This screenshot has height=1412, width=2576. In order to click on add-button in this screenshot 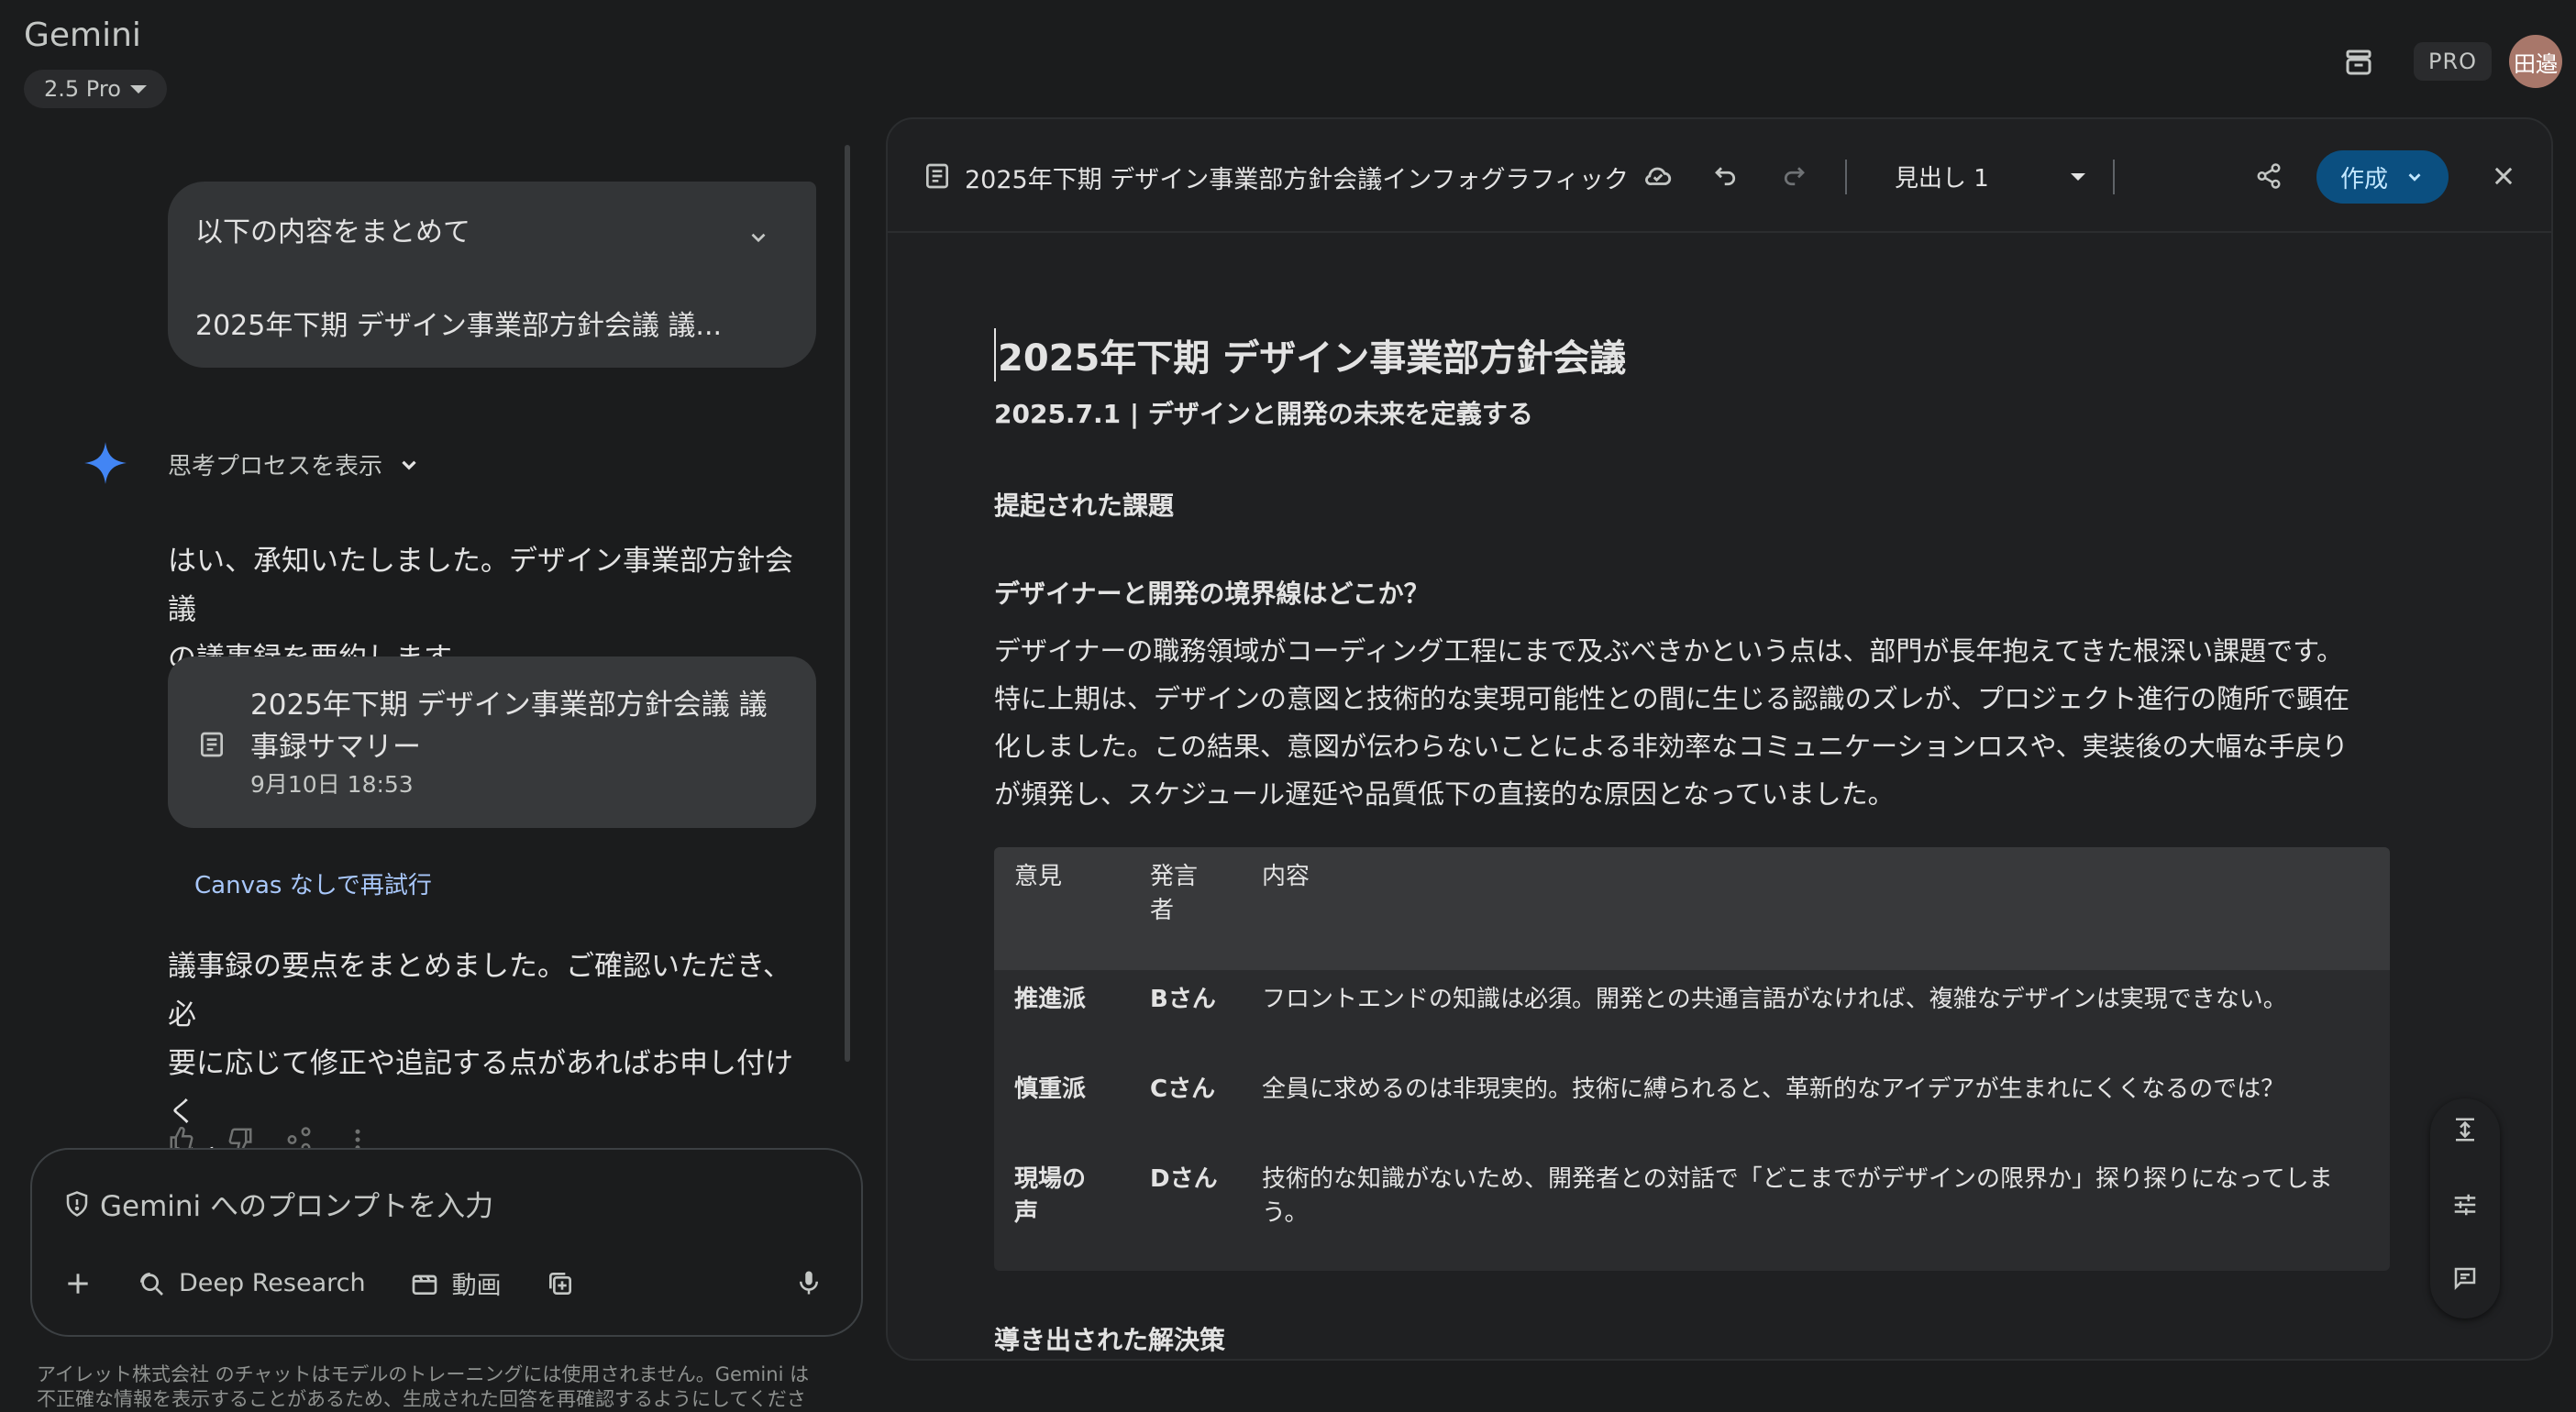, I will do `click(78, 1283)`.